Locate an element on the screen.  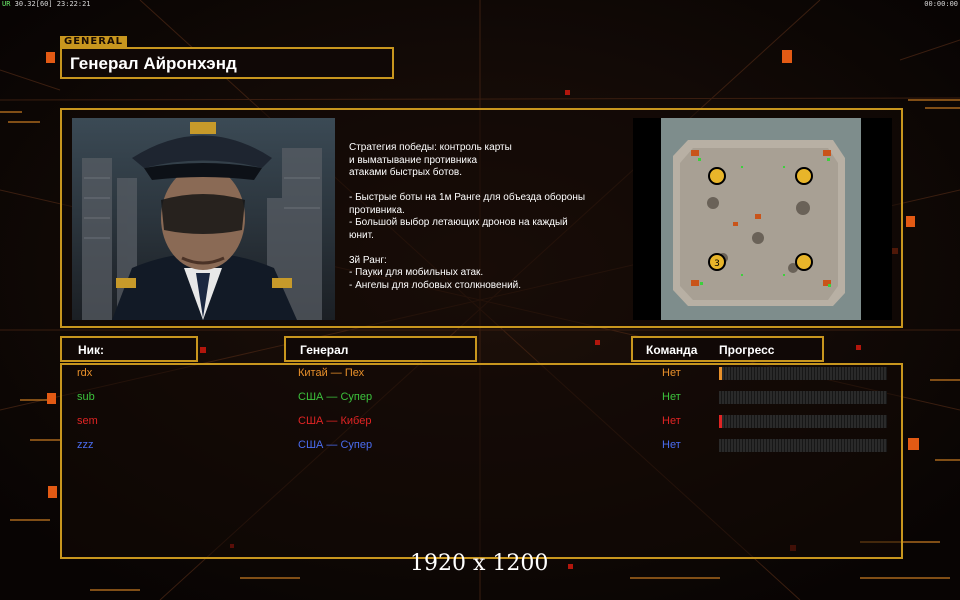
general-header-label: Генерал is located at coordinates (324, 350).